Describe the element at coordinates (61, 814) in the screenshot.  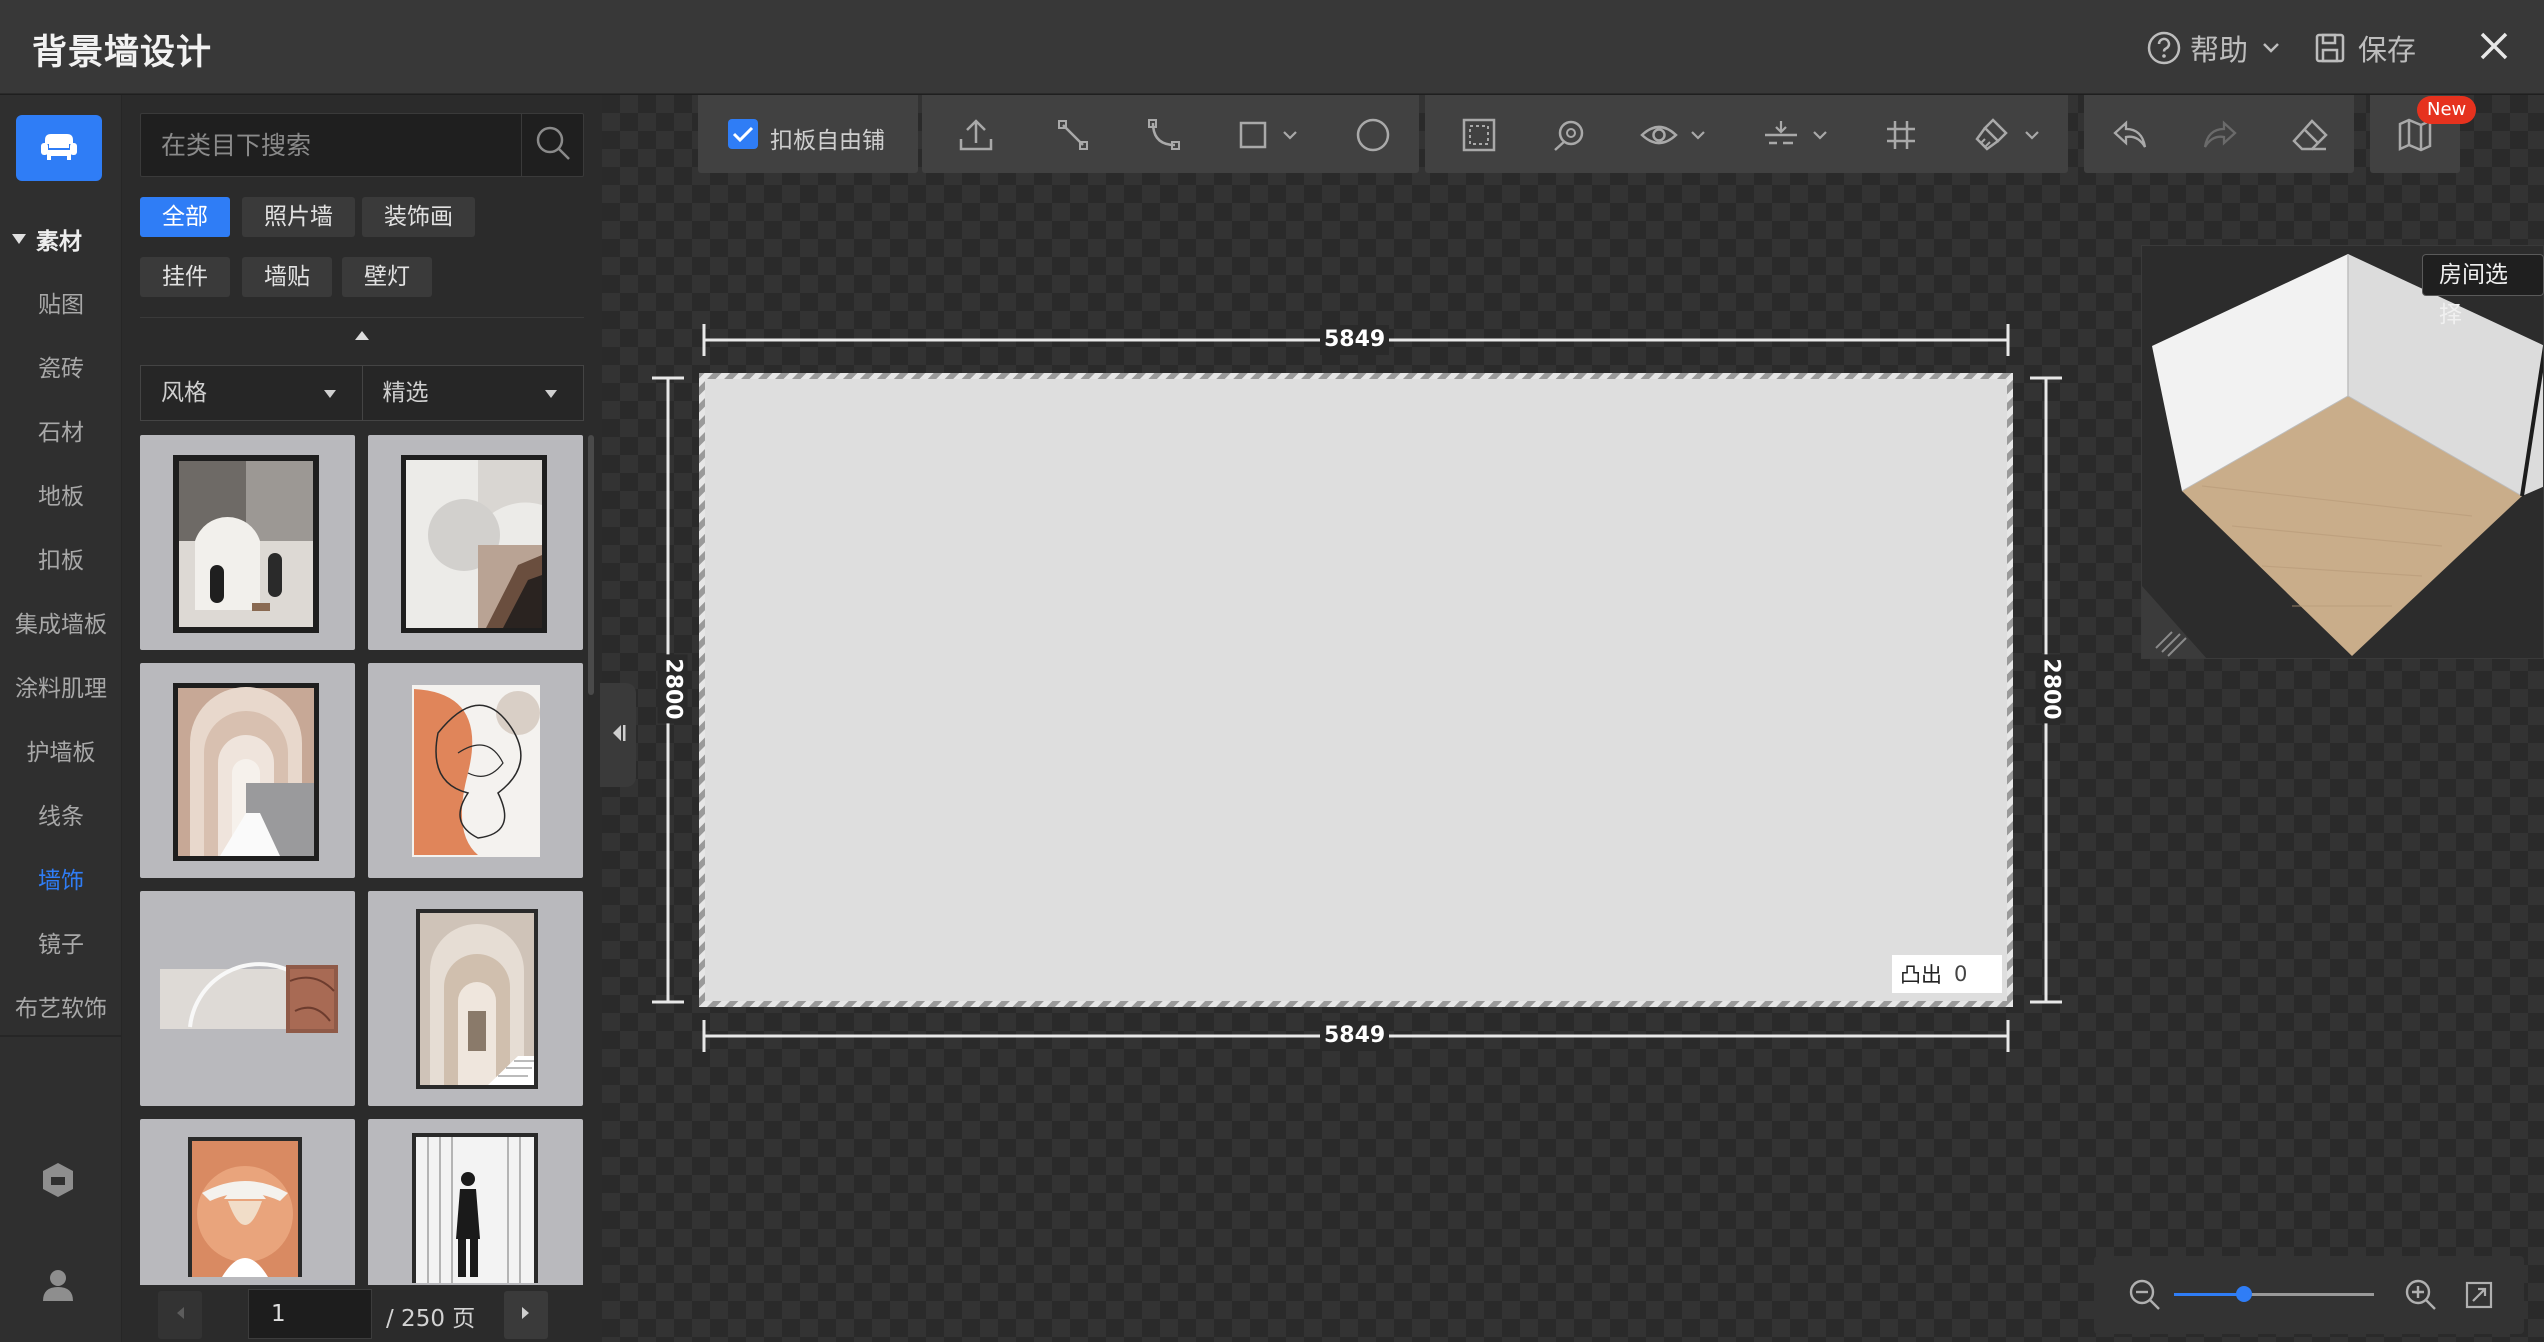
I see `rail-item-moulding: 线条` at that location.